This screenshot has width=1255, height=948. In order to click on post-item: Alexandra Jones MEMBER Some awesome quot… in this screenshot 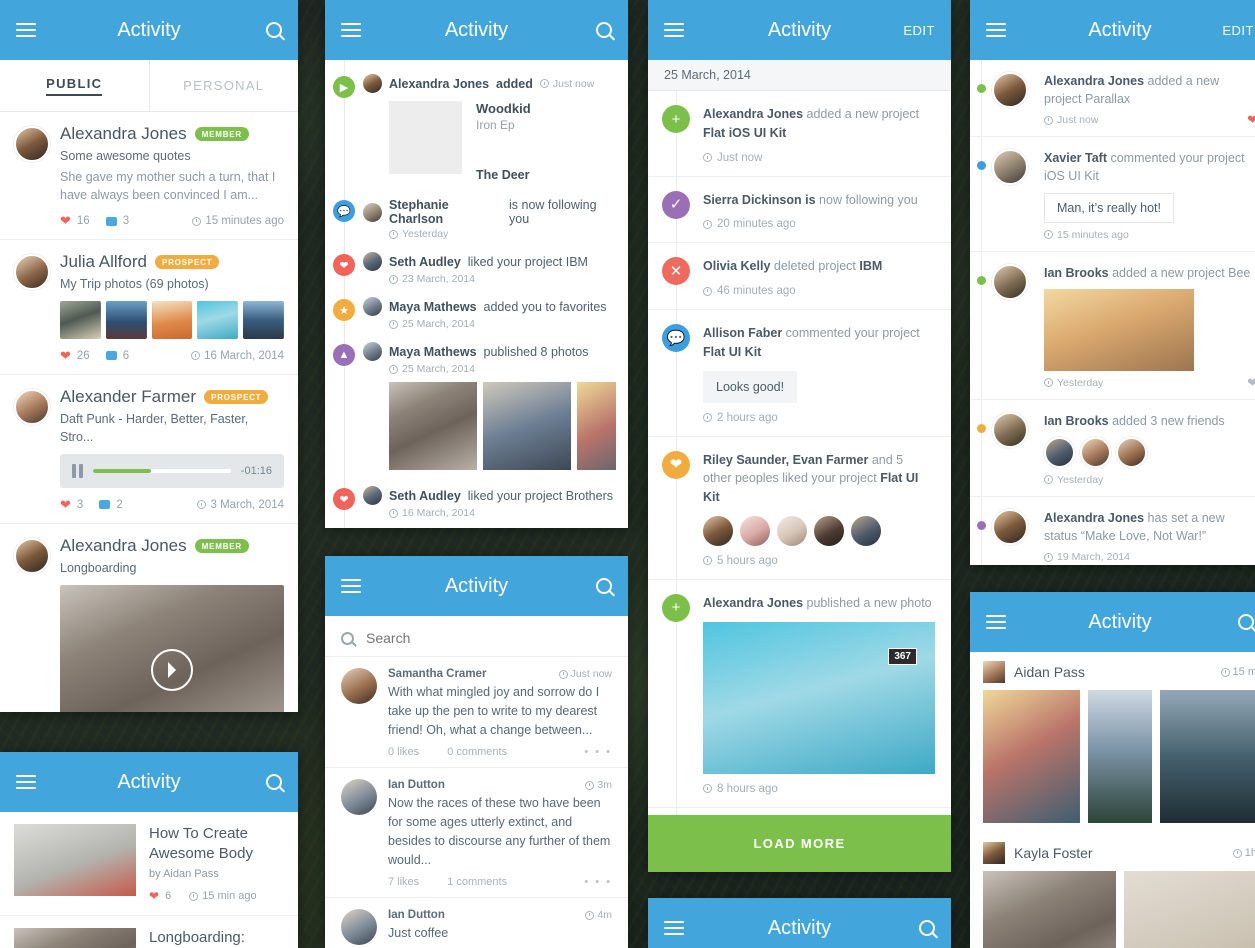, I will do `click(149, 176)`.